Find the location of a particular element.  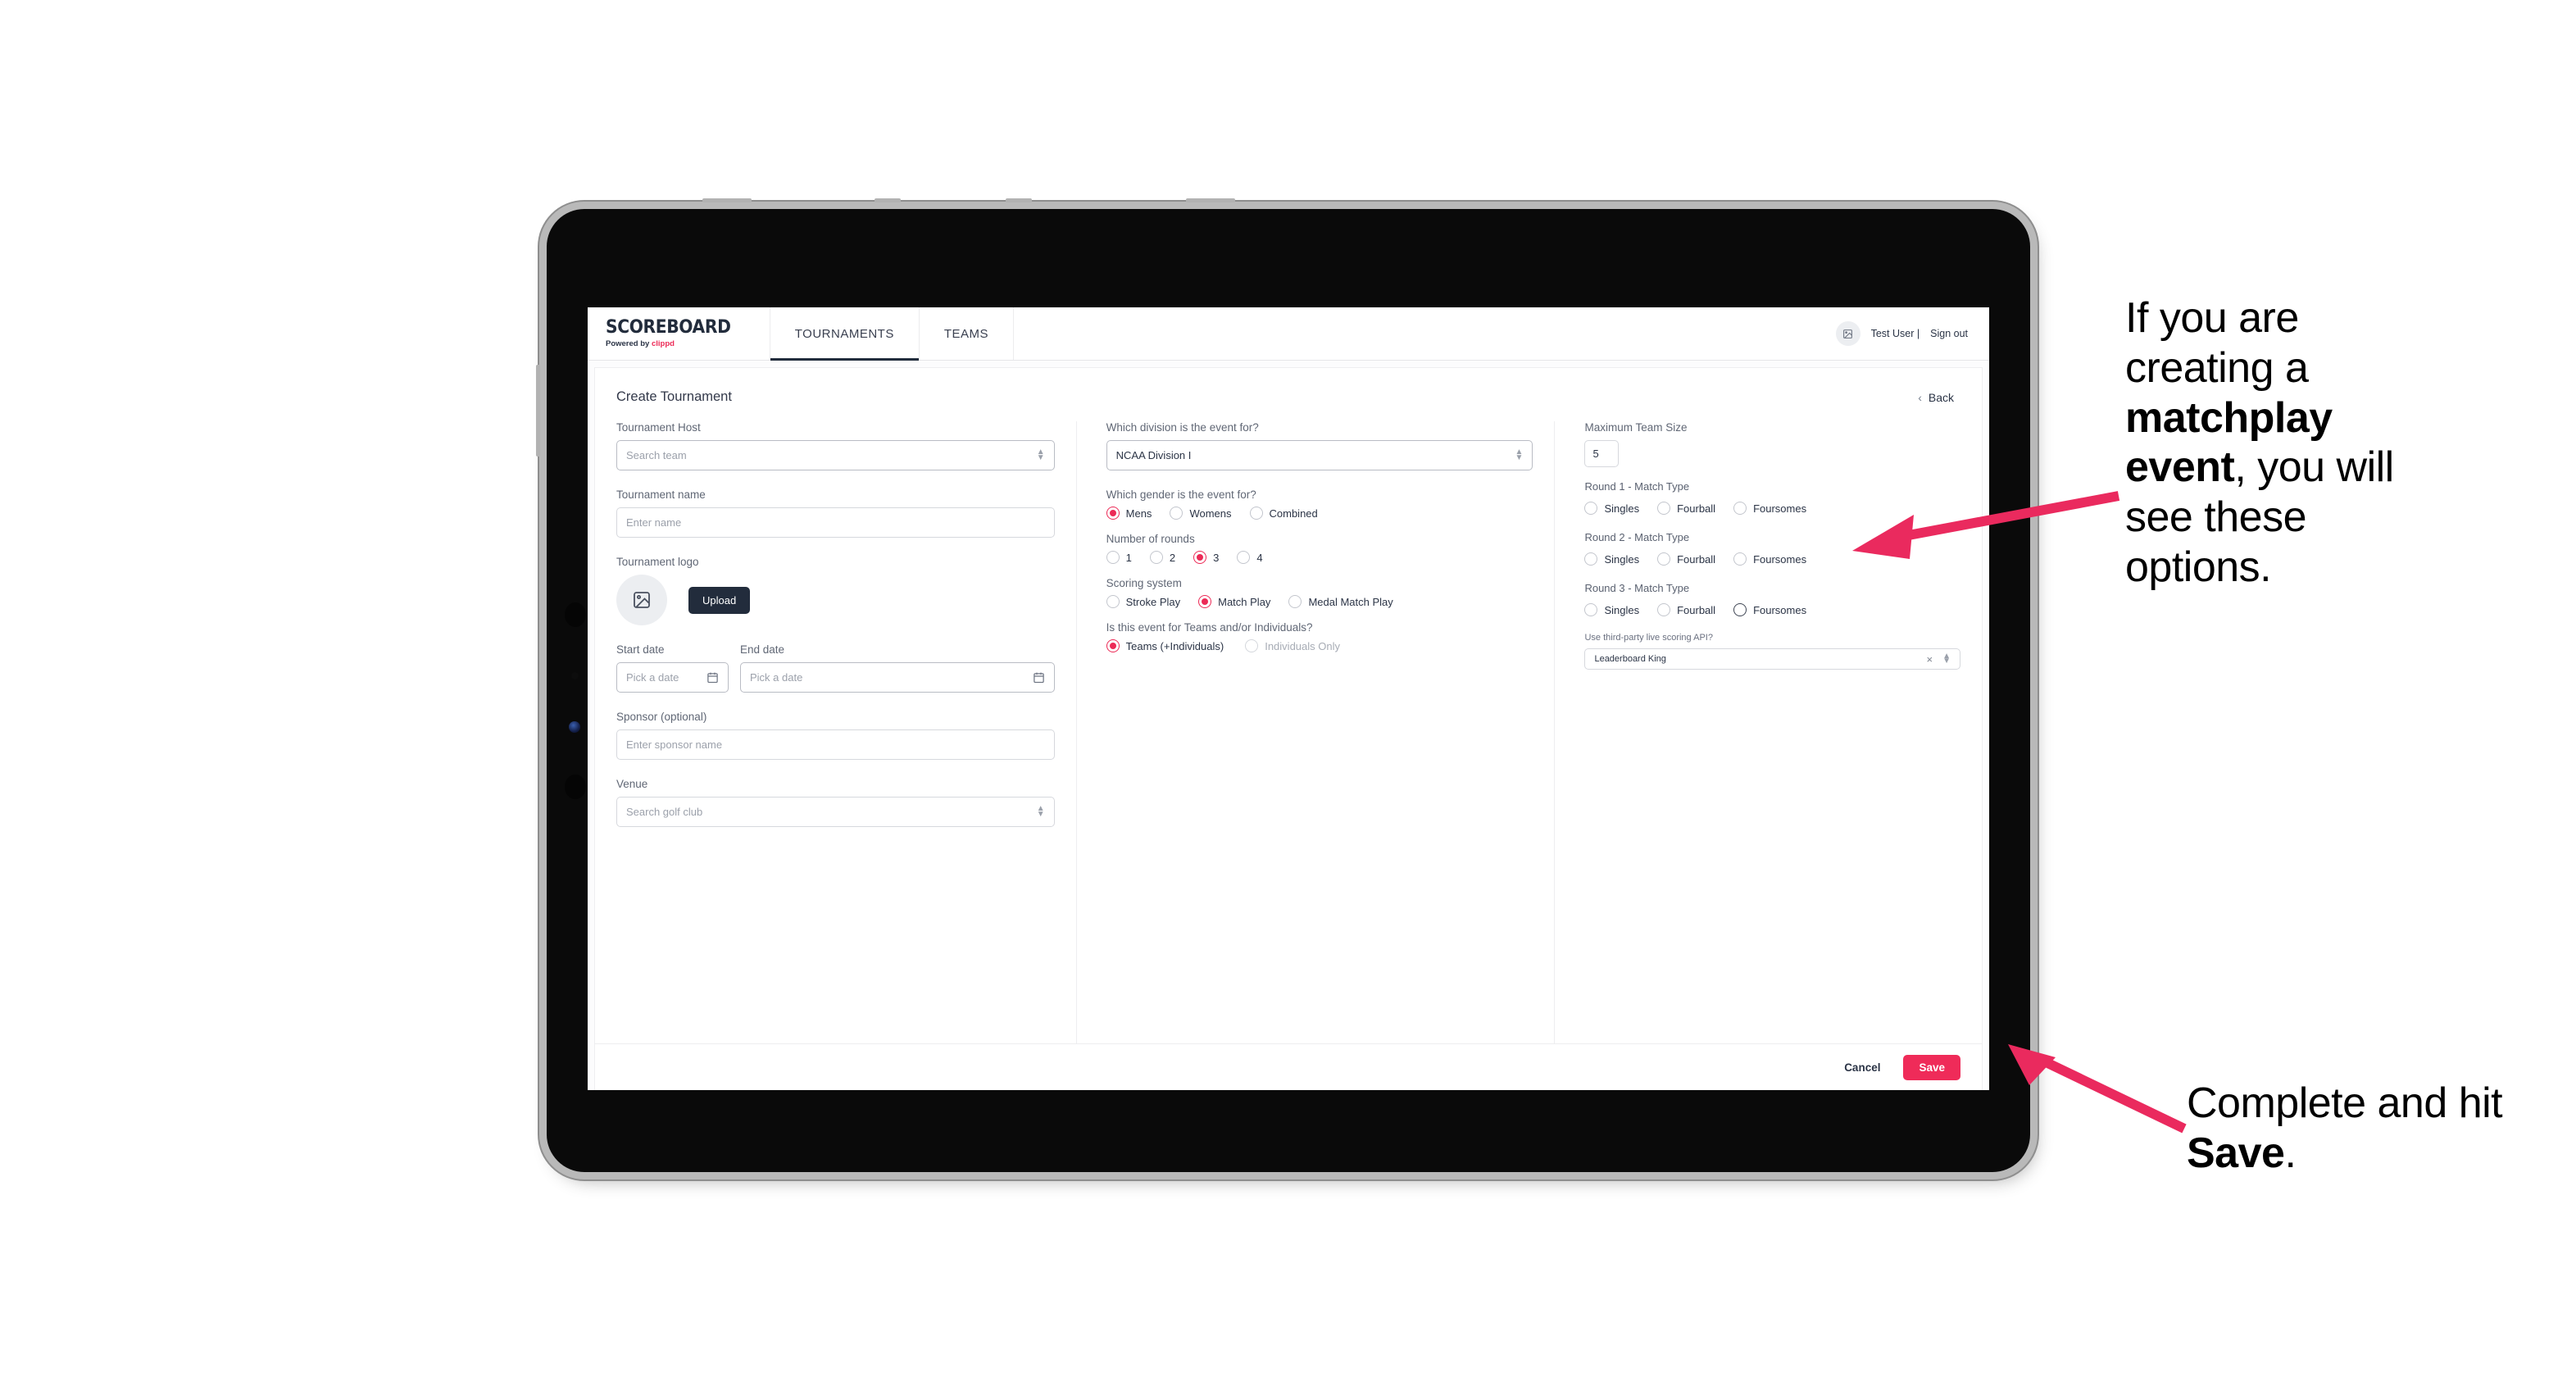

rounds-option-1-label: 1 is located at coordinates (1128, 557).